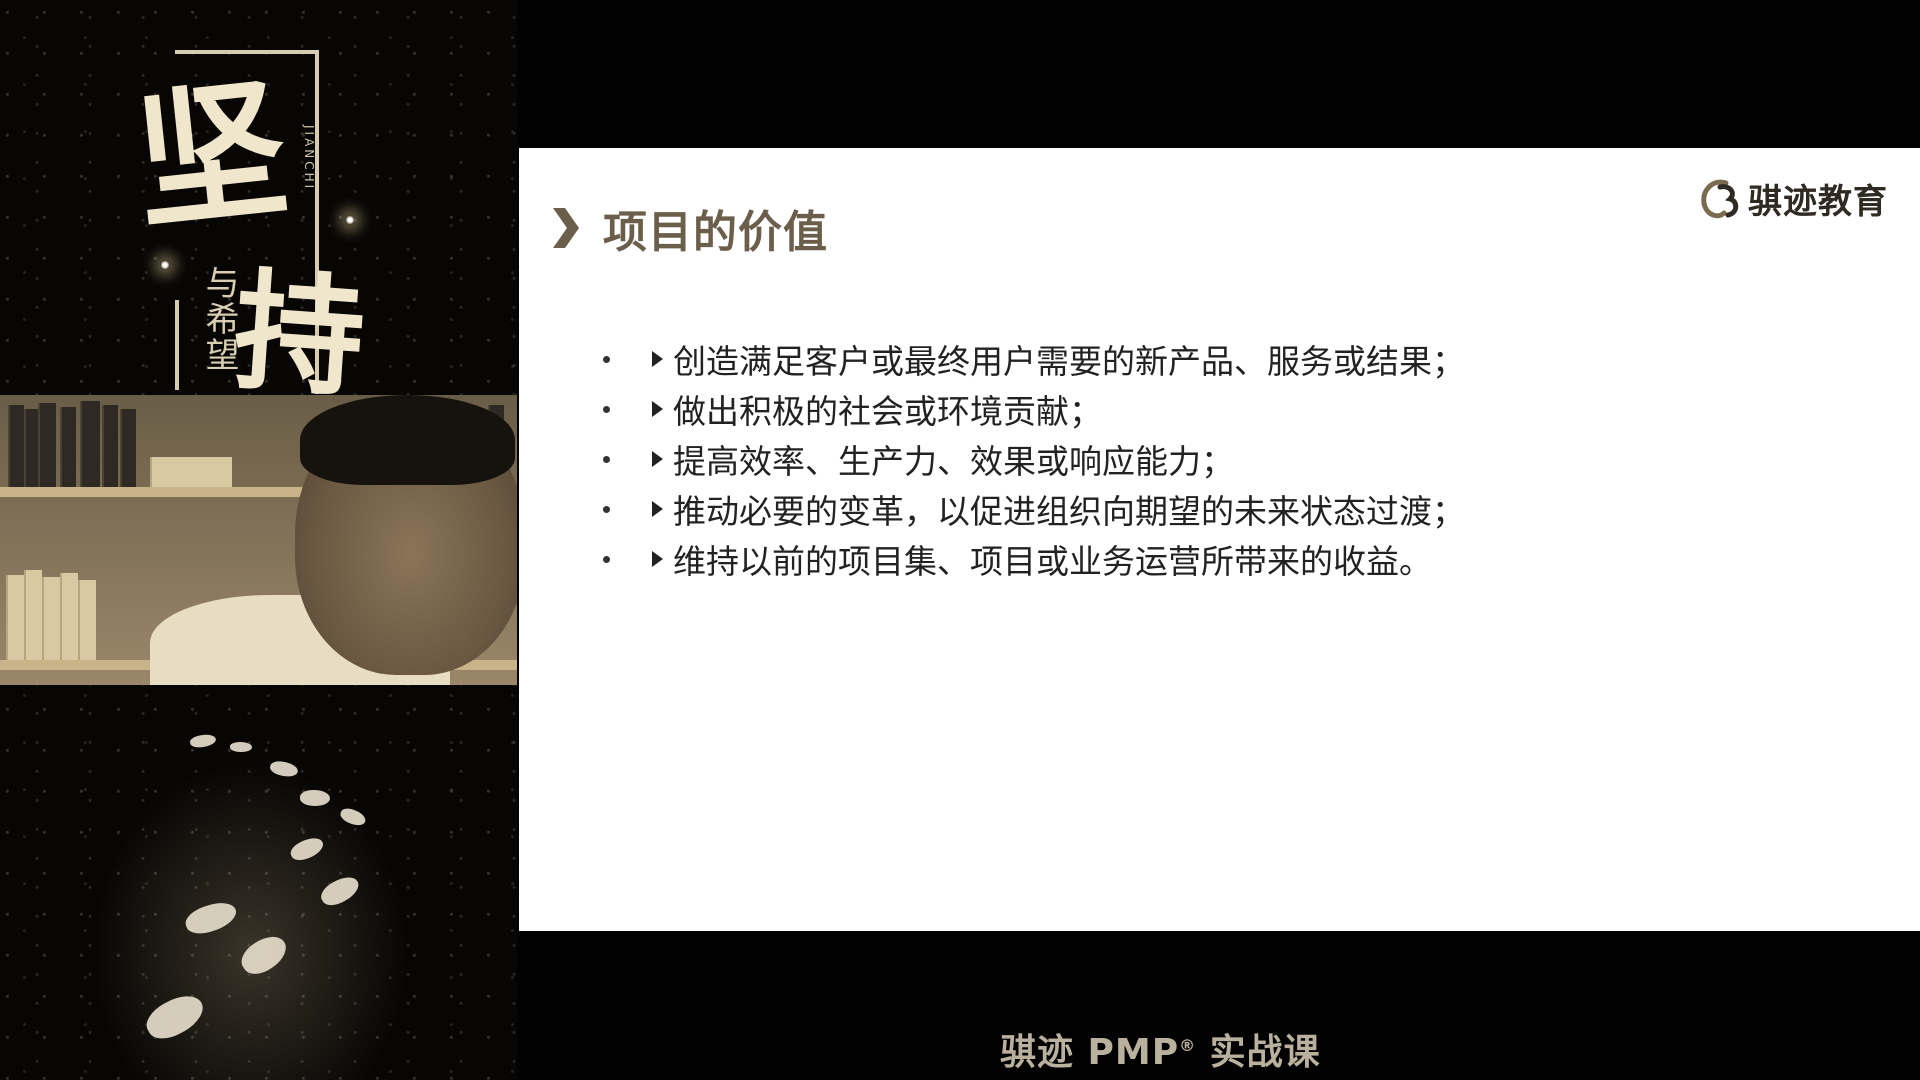 This screenshot has width=1920, height=1080. I want to click on course-caption: 骐迹 PMP® 实战课, so click(1160, 1049).